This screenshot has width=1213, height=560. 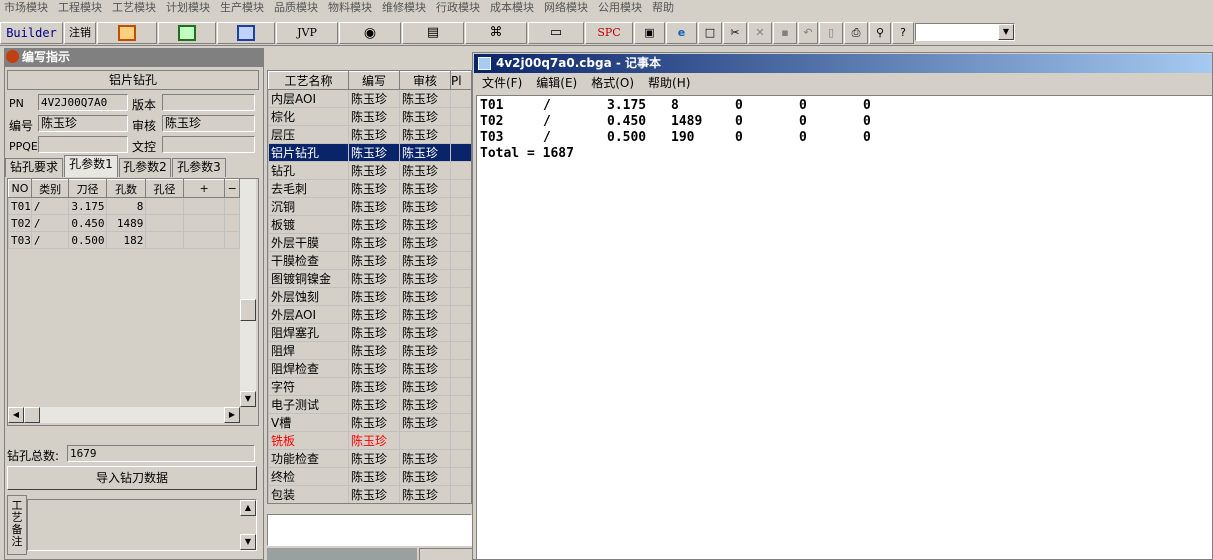 I want to click on process-row: 包装 陈玉珍 陈玉珍, so click(x=369, y=494).